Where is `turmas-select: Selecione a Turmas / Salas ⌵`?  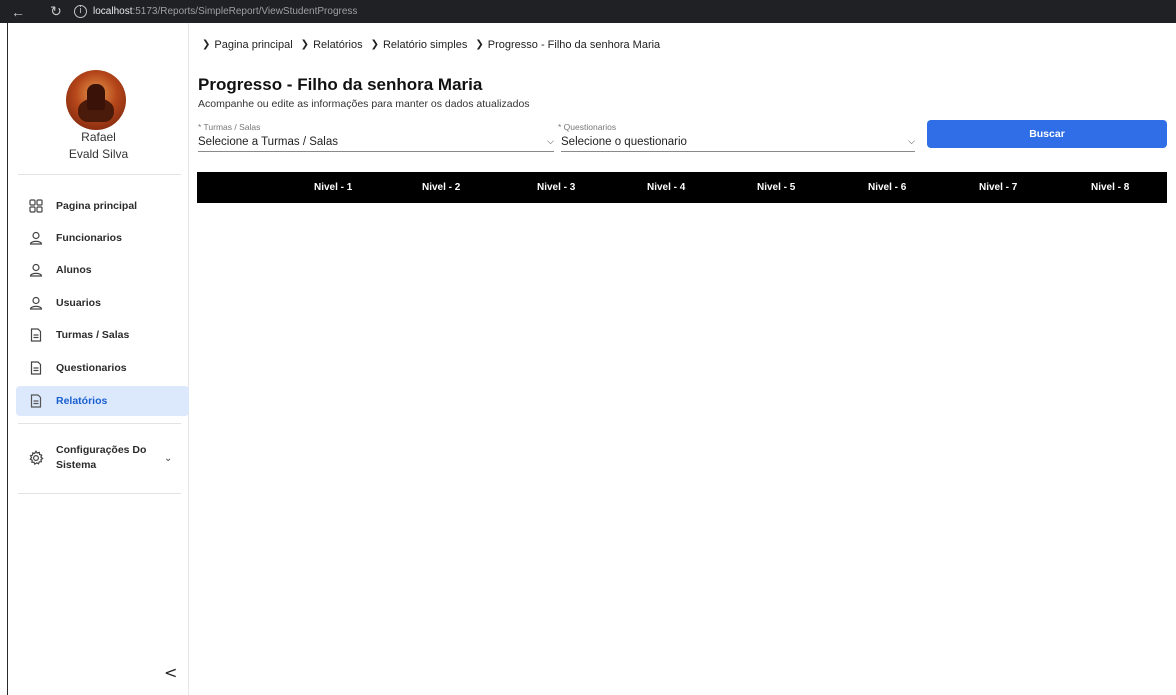
turmas-select: Selecione a Turmas / Salas ⌵ is located at coordinates (376, 142).